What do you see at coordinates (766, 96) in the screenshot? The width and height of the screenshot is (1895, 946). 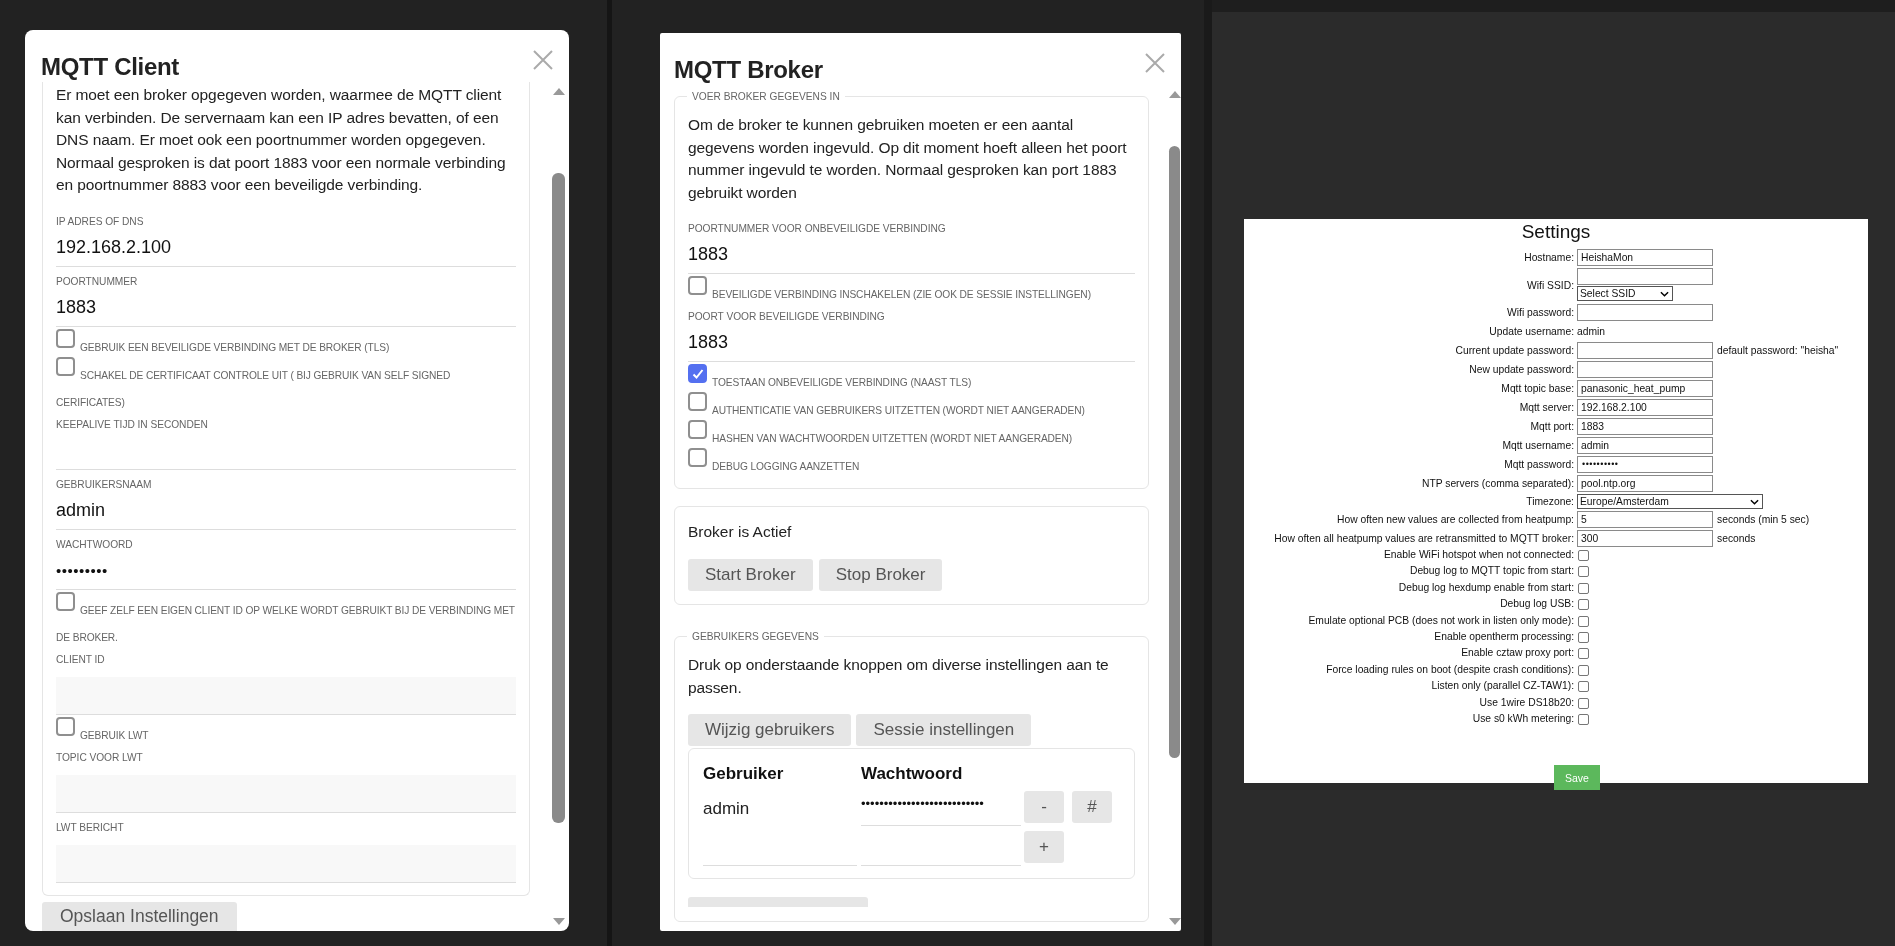 I see `group-legend: VOER BROKER GEGEVENS IN` at bounding box center [766, 96].